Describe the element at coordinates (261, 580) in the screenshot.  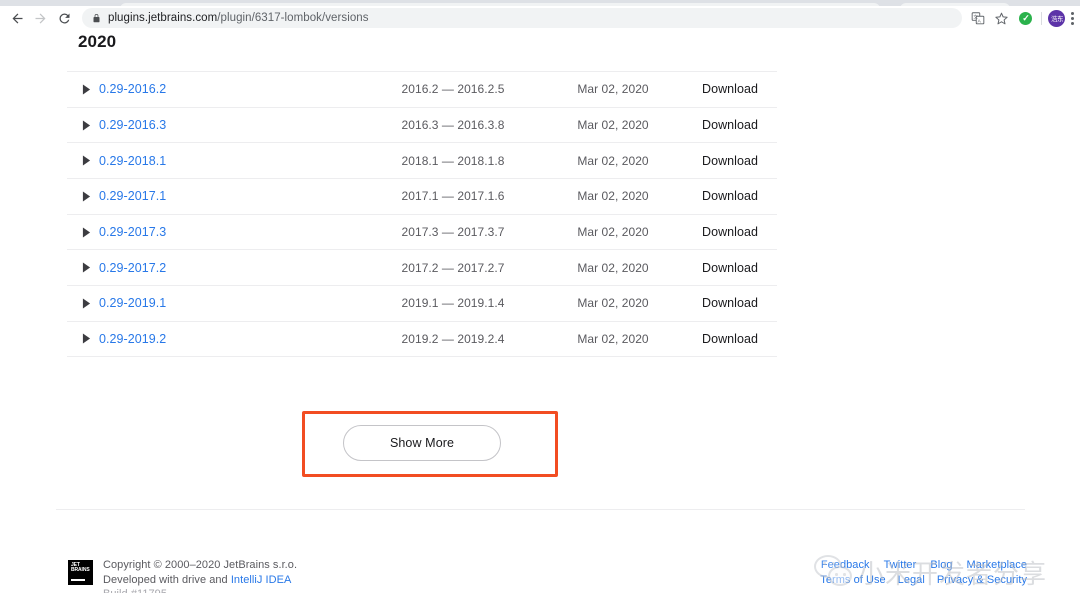
I see `intellij-idea-link: IntelliJ IDEA` at that location.